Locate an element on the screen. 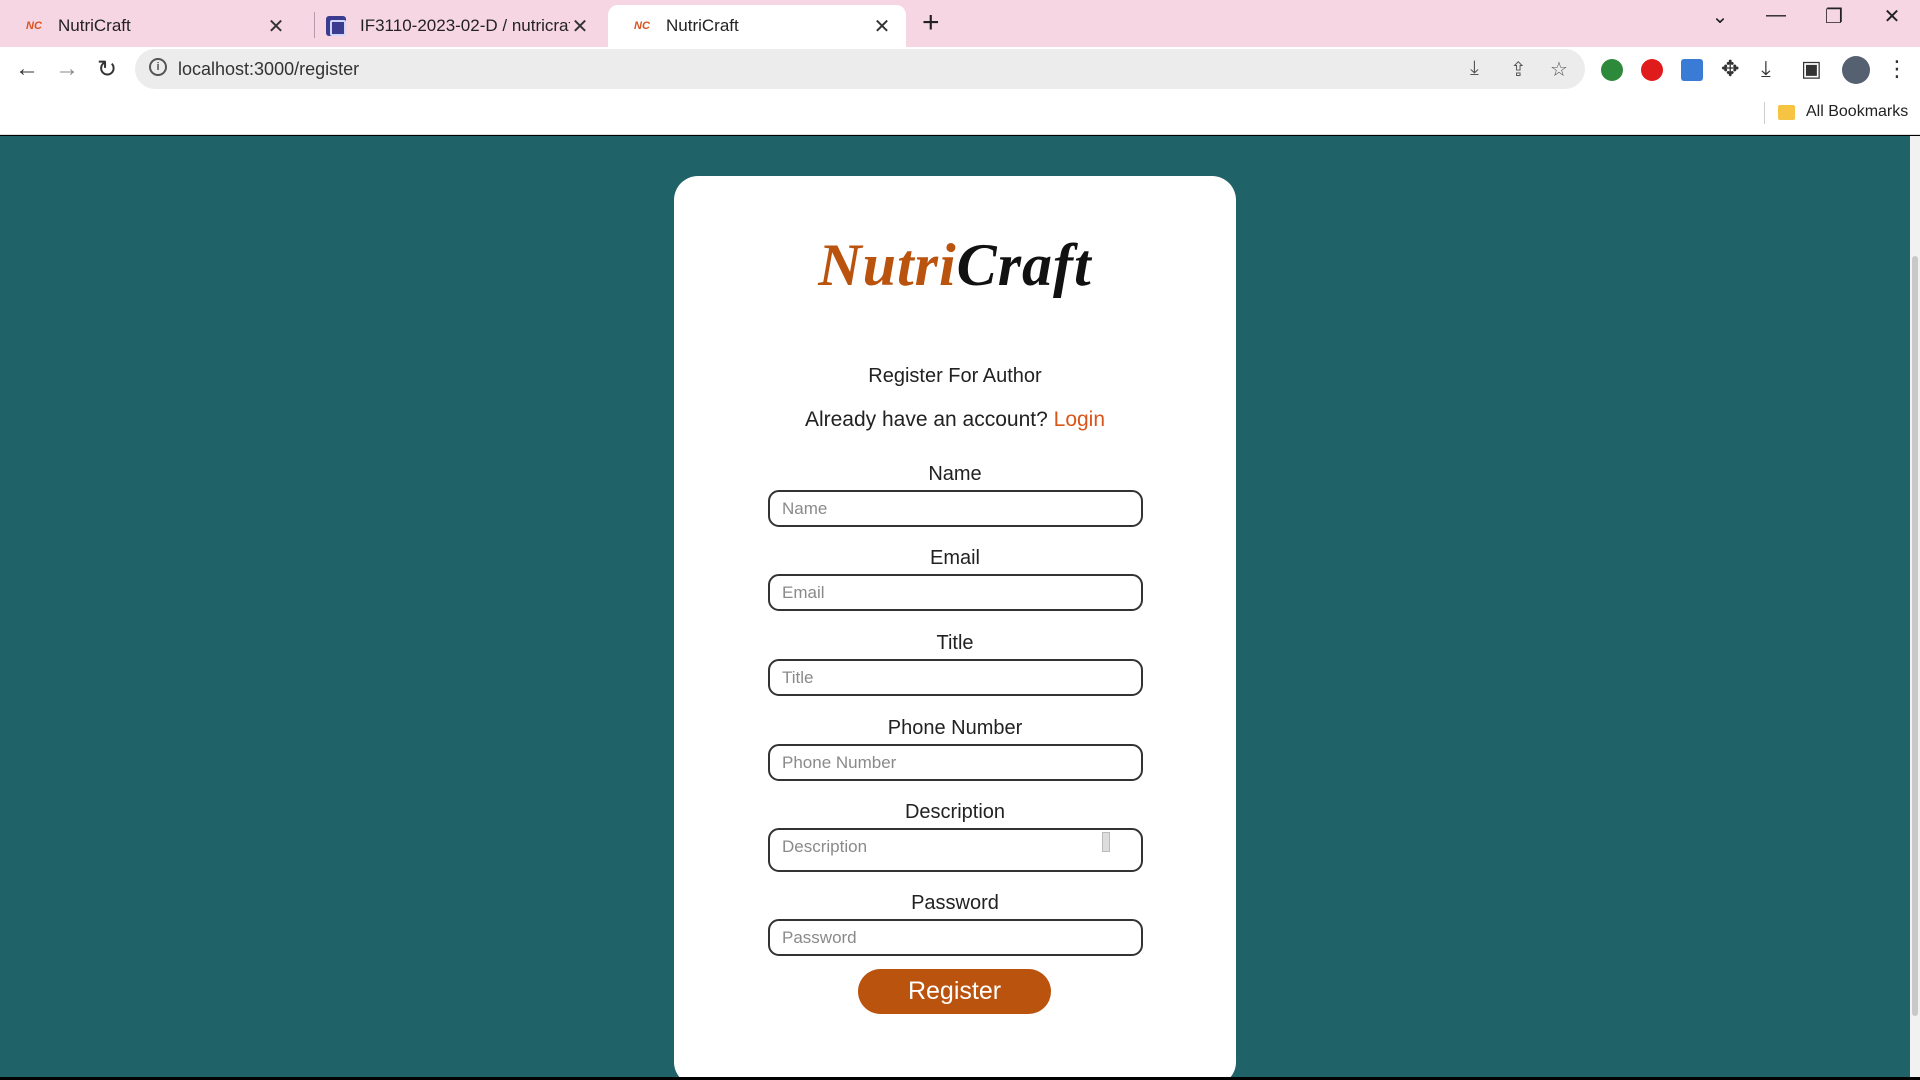 This screenshot has width=1920, height=1080. tab-nutricraft-active: NC NutriCraft ✕ is located at coordinates (757, 26).